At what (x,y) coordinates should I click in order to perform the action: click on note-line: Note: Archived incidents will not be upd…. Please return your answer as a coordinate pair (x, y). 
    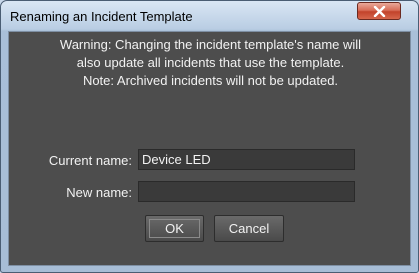
    Looking at the image, I should click on (210, 80).